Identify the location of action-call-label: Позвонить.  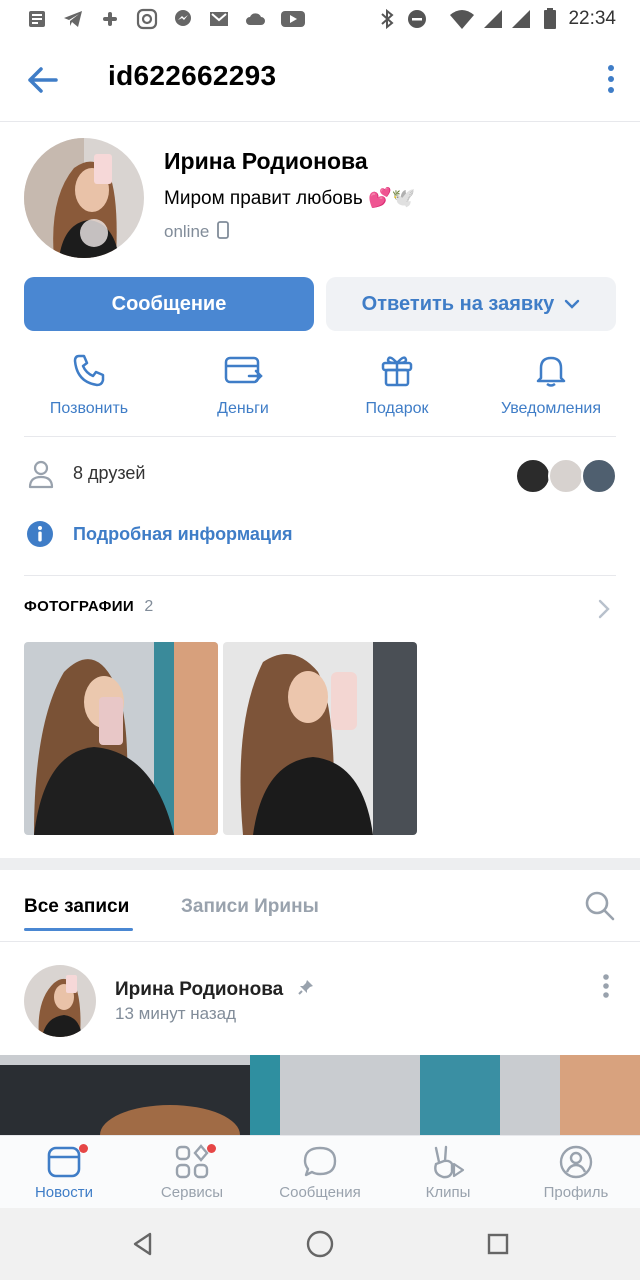
(89, 408).